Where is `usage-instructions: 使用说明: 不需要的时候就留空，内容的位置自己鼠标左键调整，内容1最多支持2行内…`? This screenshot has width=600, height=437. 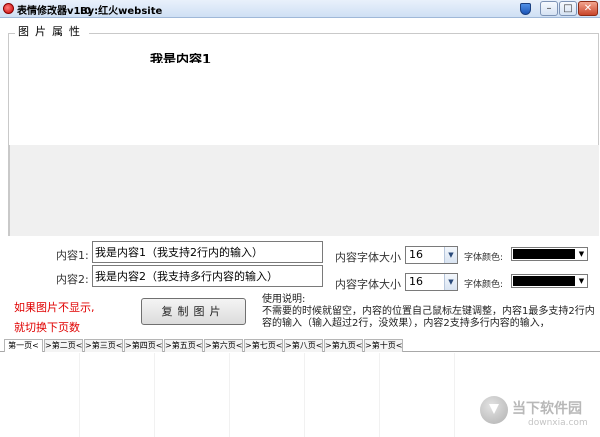
usage-instructions: 使用说明: 不需要的时候就留空，内容的位置自己鼠标左键调整，内容1最多支持2行内… is located at coordinates (429, 312).